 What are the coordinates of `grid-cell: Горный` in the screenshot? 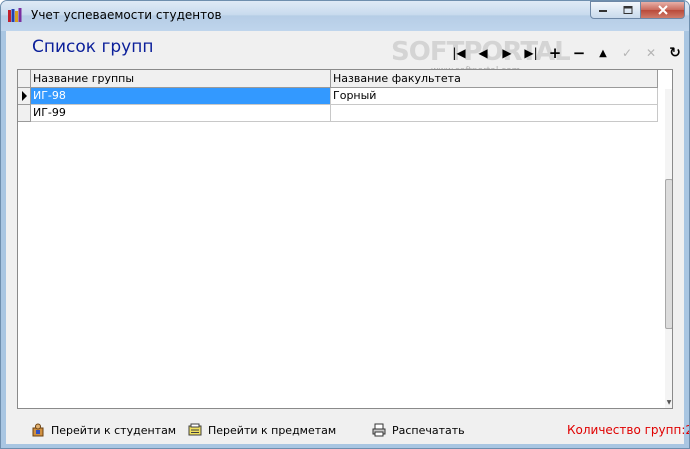 It's located at (494, 96).